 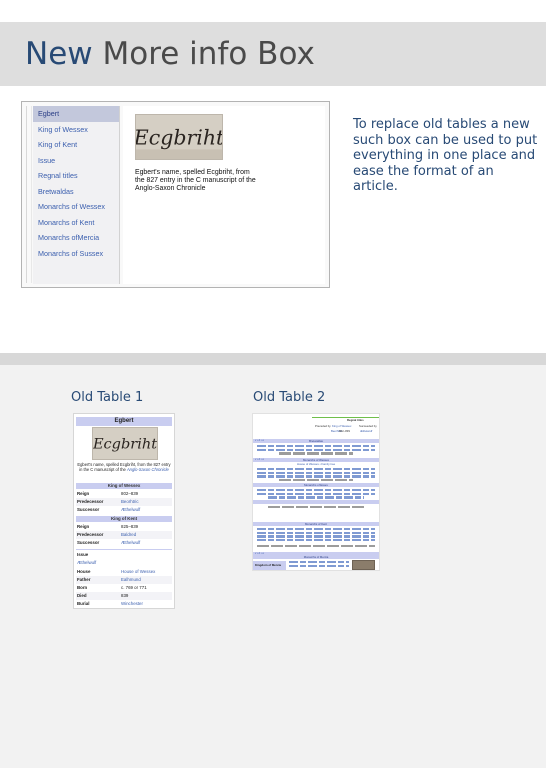 I want to click on navbox-footnote, so click(x=316, y=547).